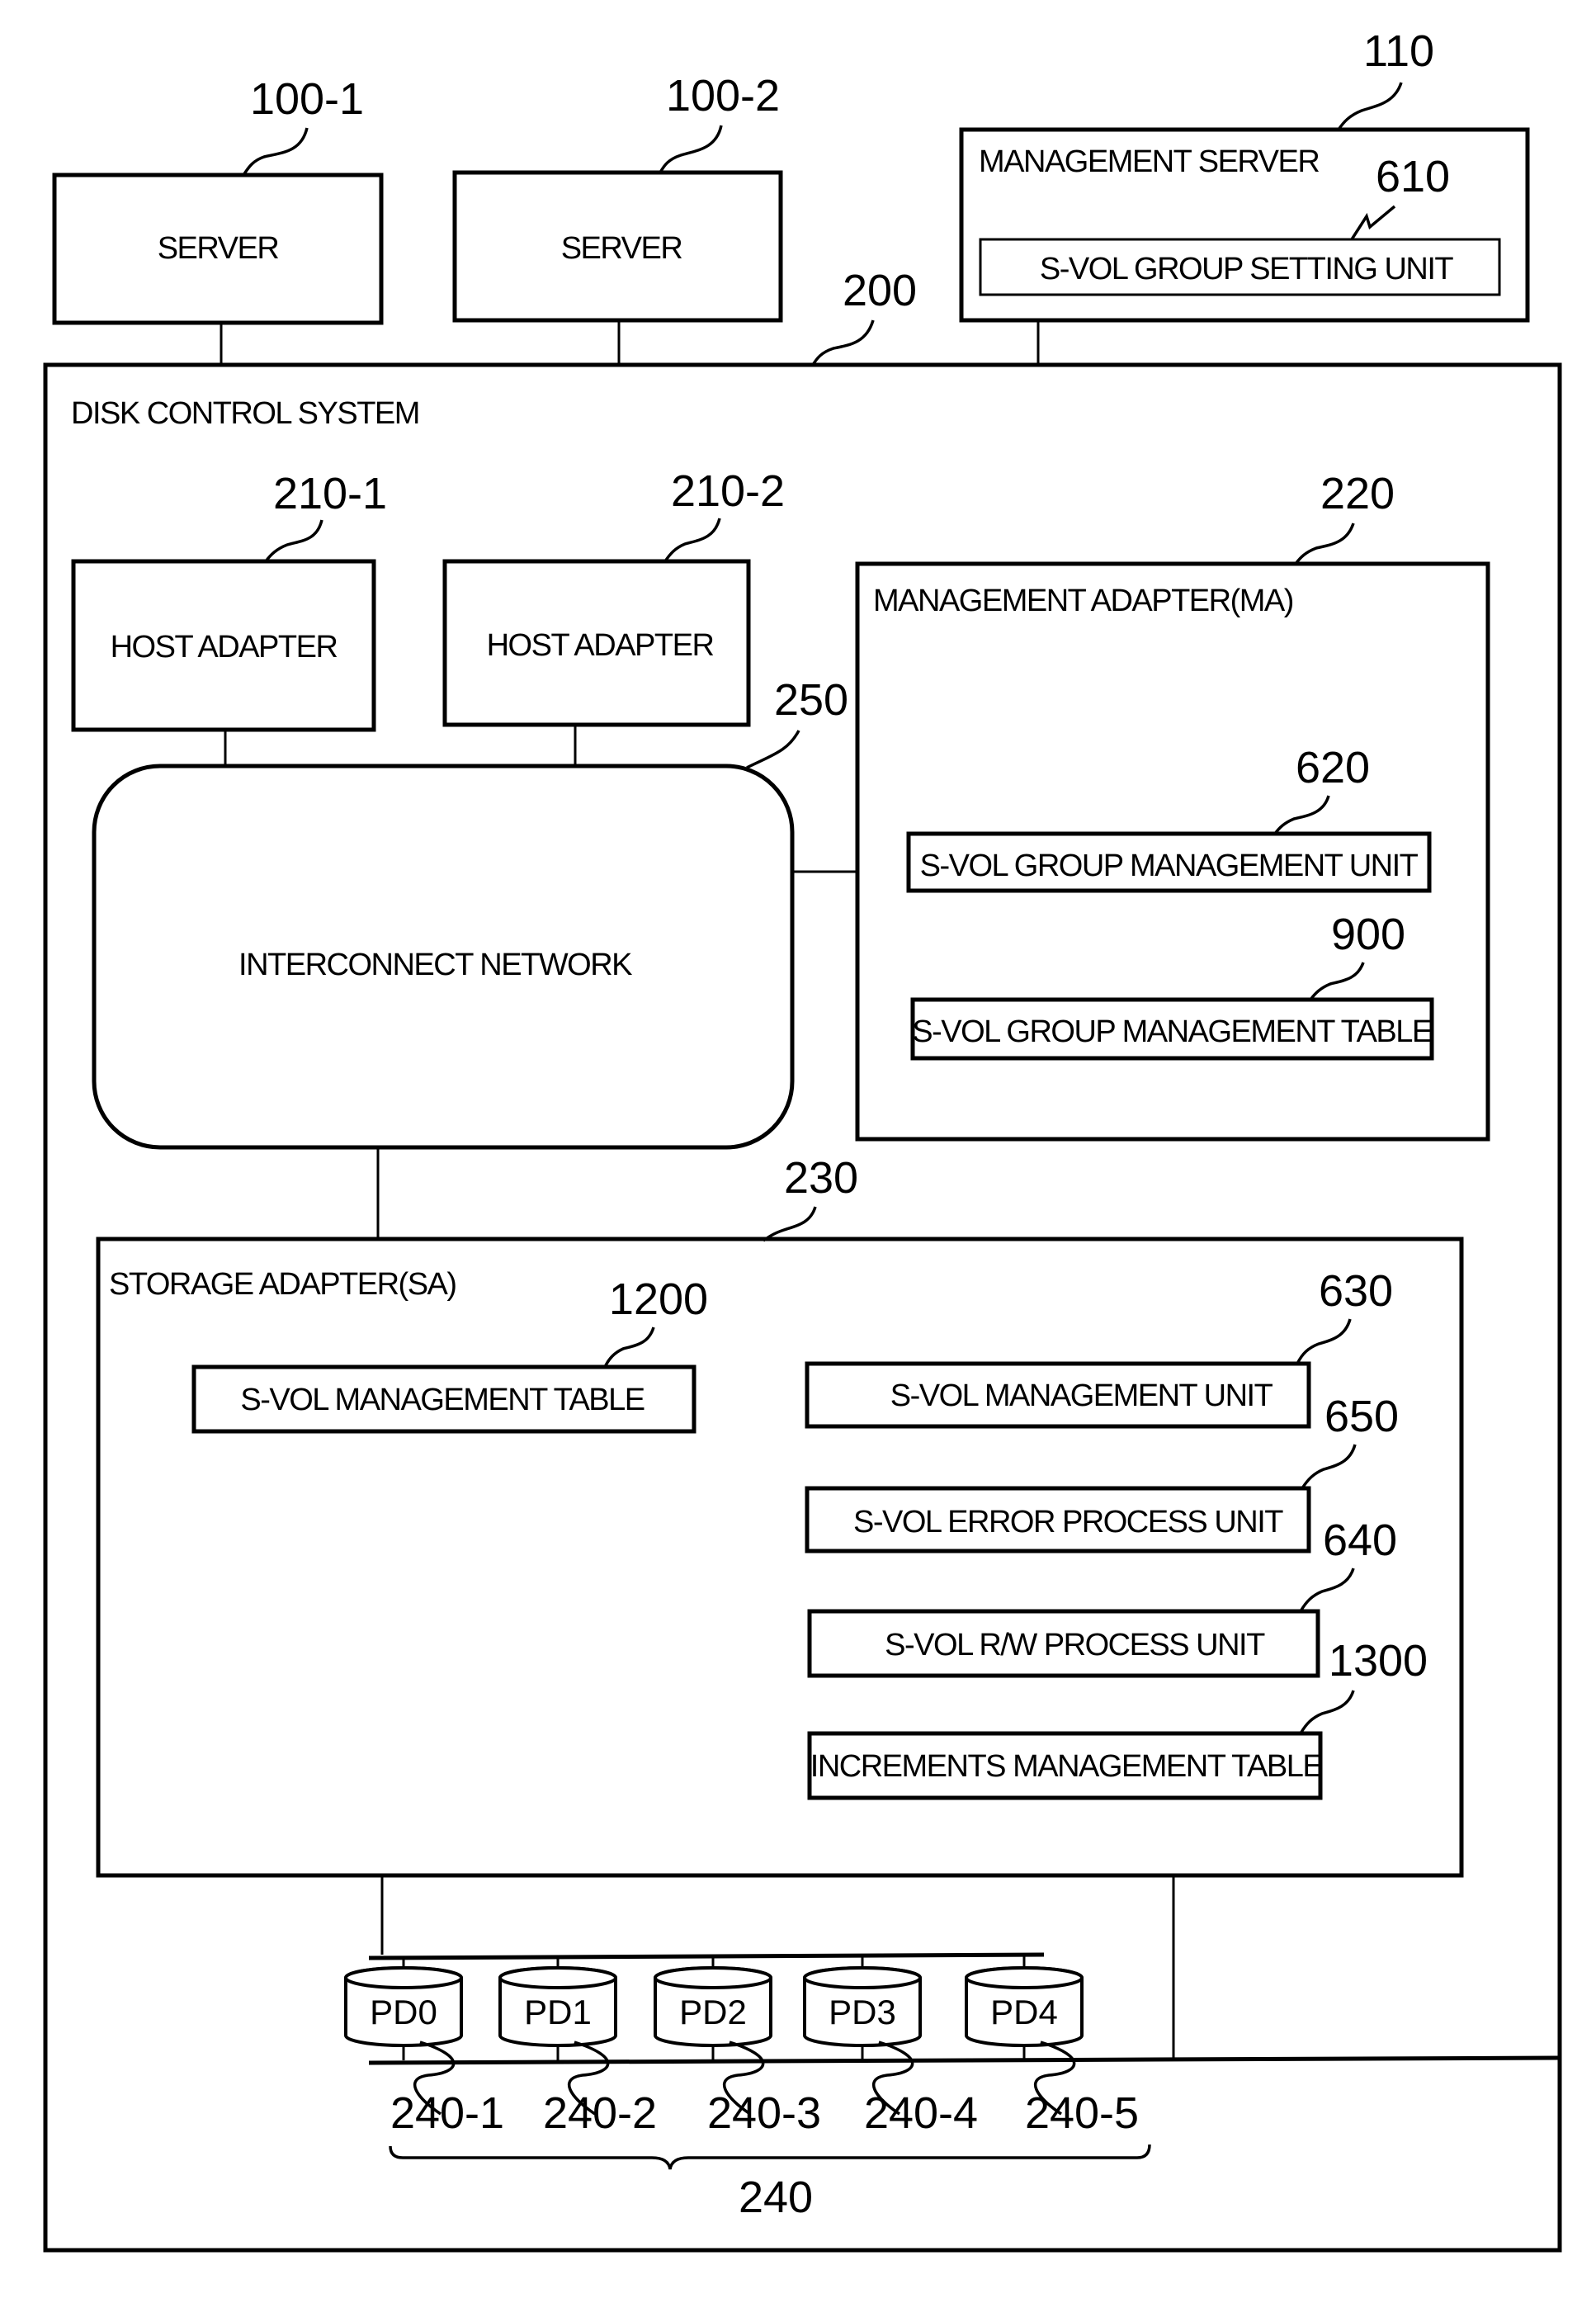 The image size is (1596, 2303). I want to click on server-1-leader, so click(275, 152).